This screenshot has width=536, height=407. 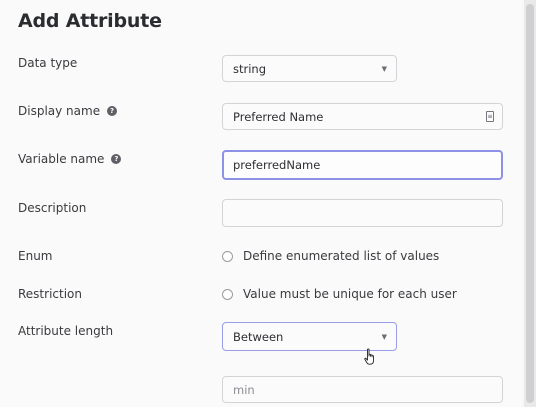 I want to click on variable-name-label: Variable name ?, so click(x=70, y=159).